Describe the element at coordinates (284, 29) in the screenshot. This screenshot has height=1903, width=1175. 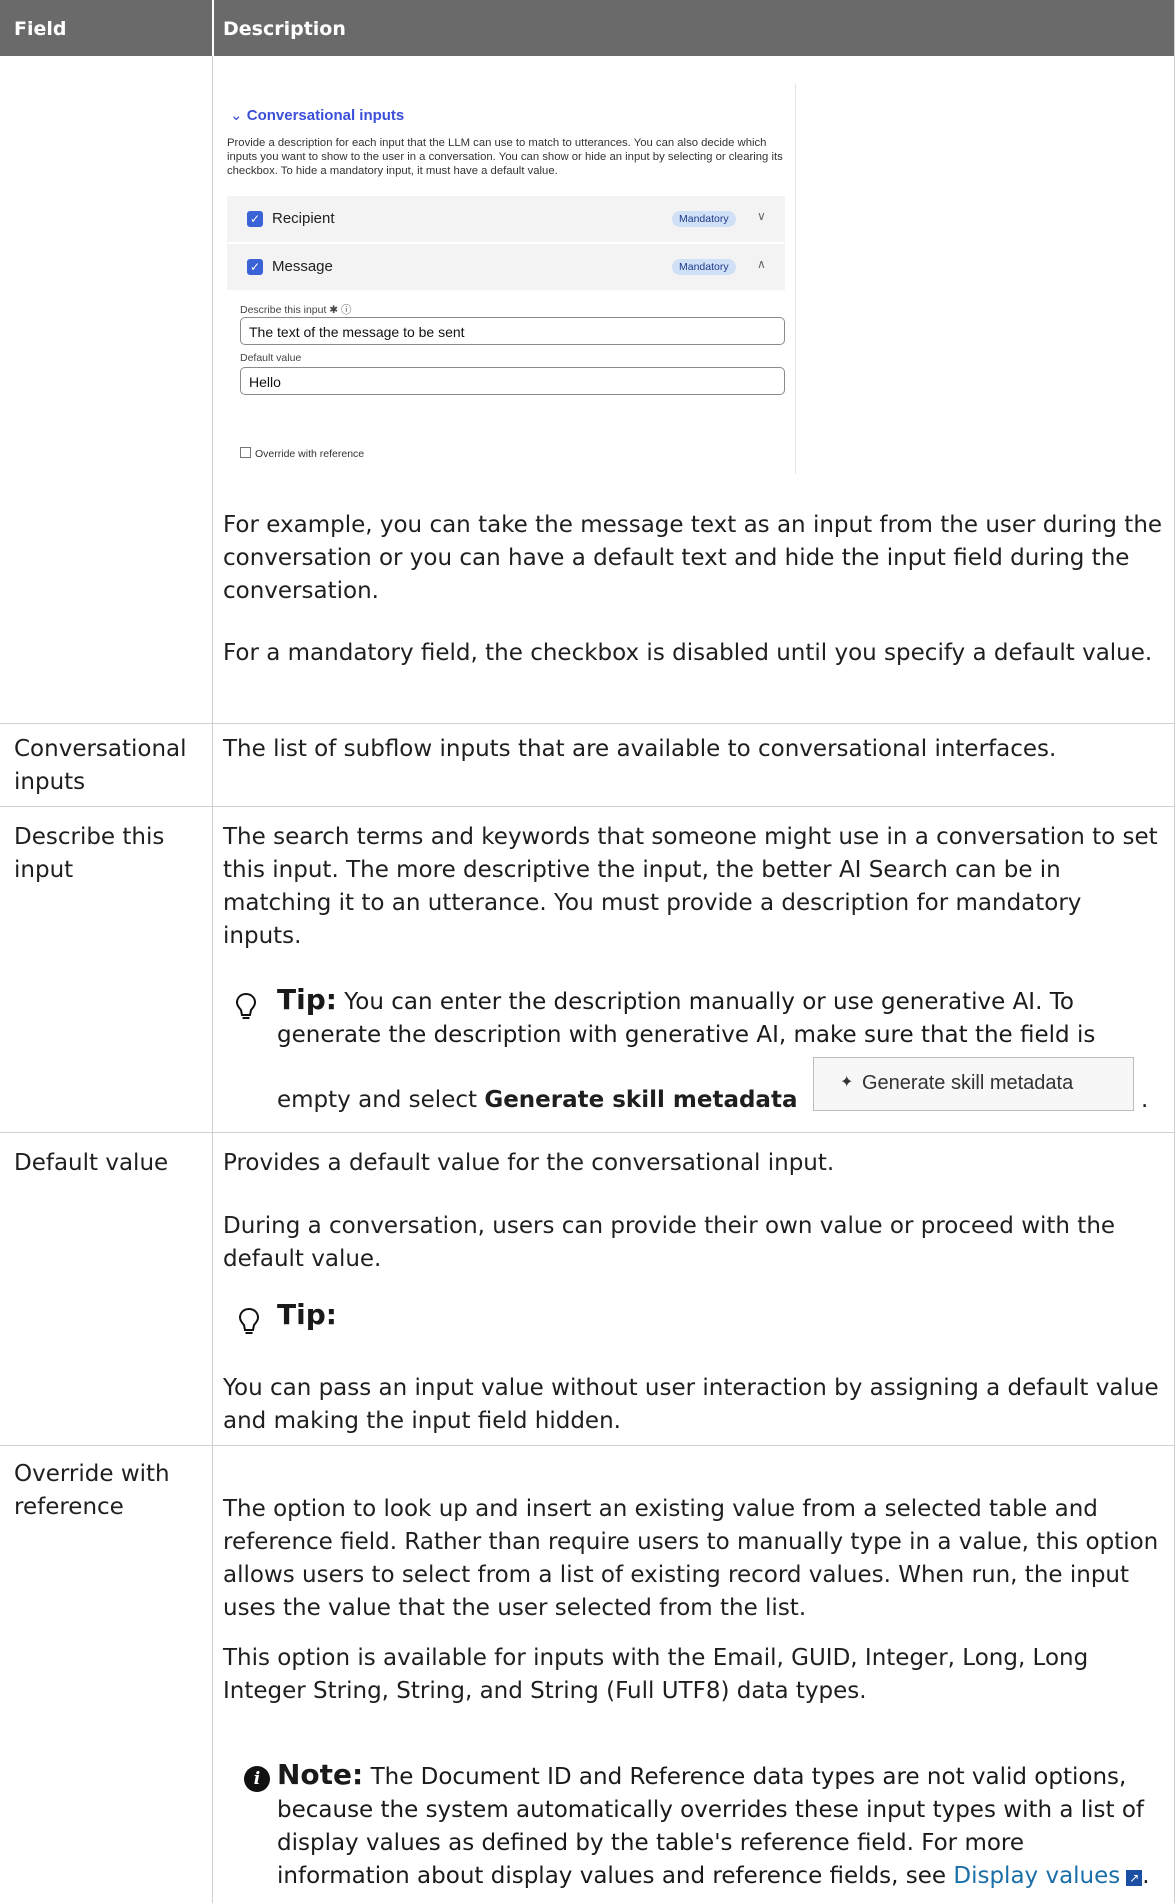
I see `header-description: Description` at that location.